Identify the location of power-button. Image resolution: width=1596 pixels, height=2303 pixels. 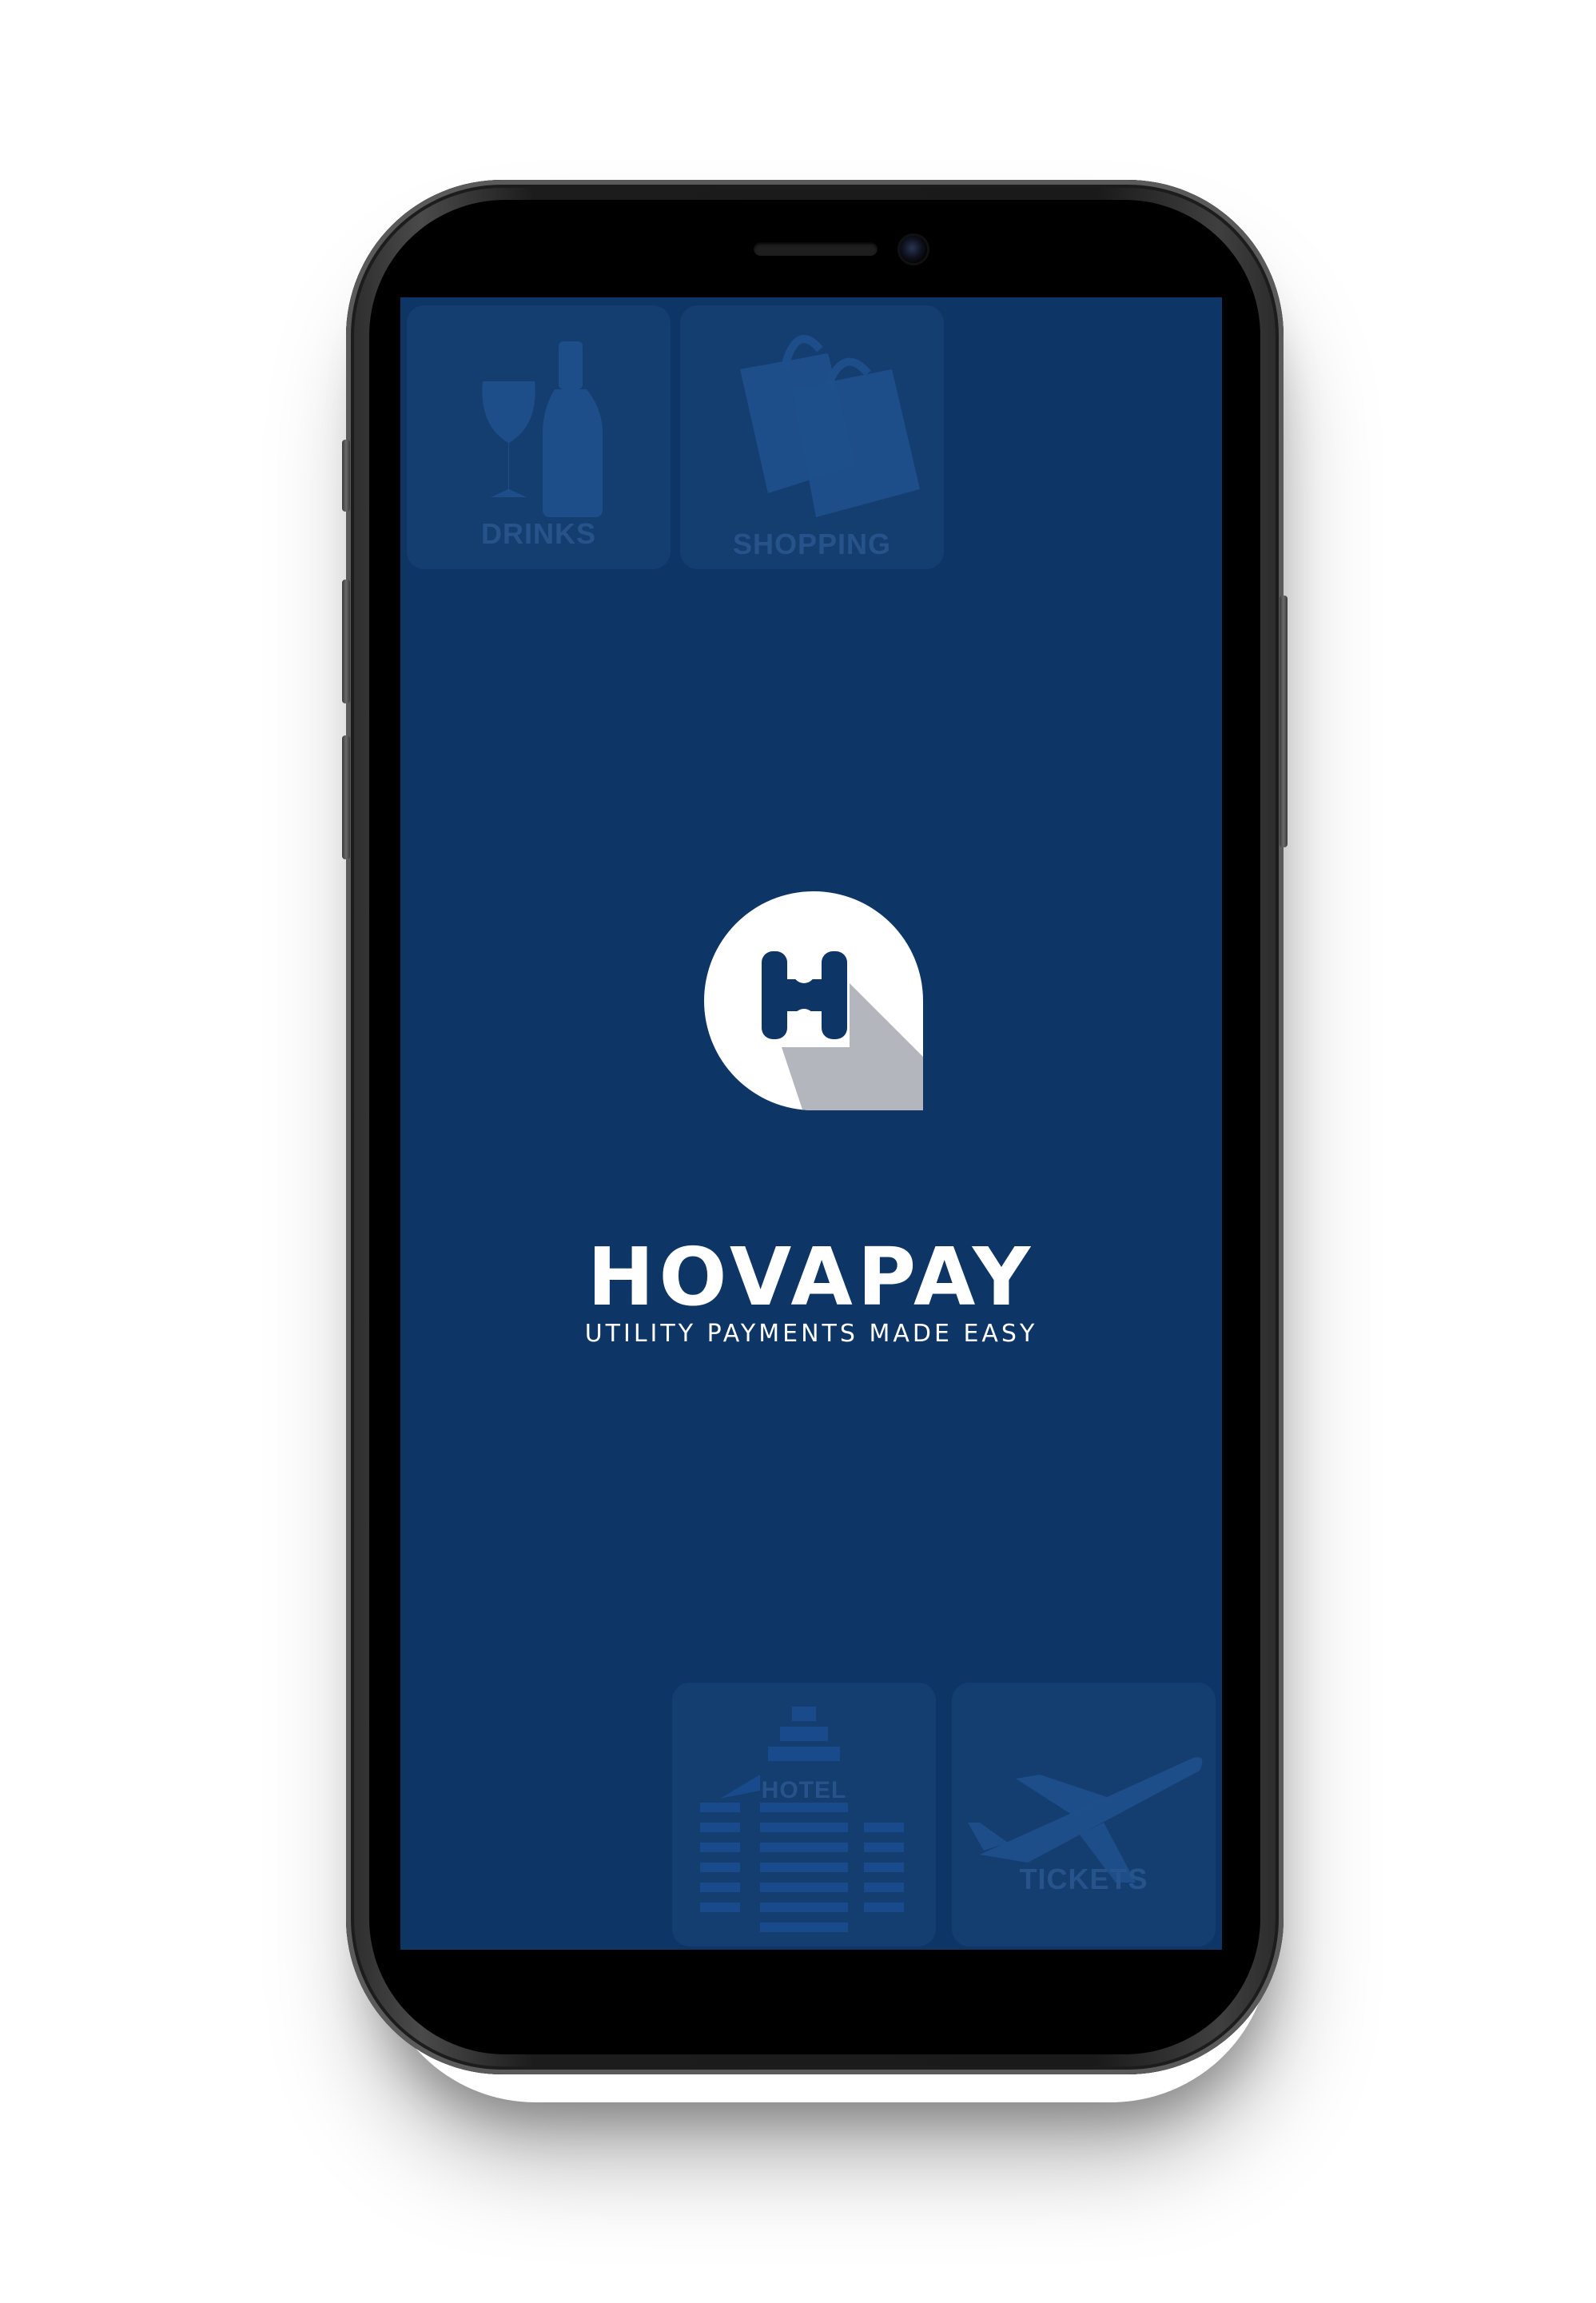
(1284, 721).